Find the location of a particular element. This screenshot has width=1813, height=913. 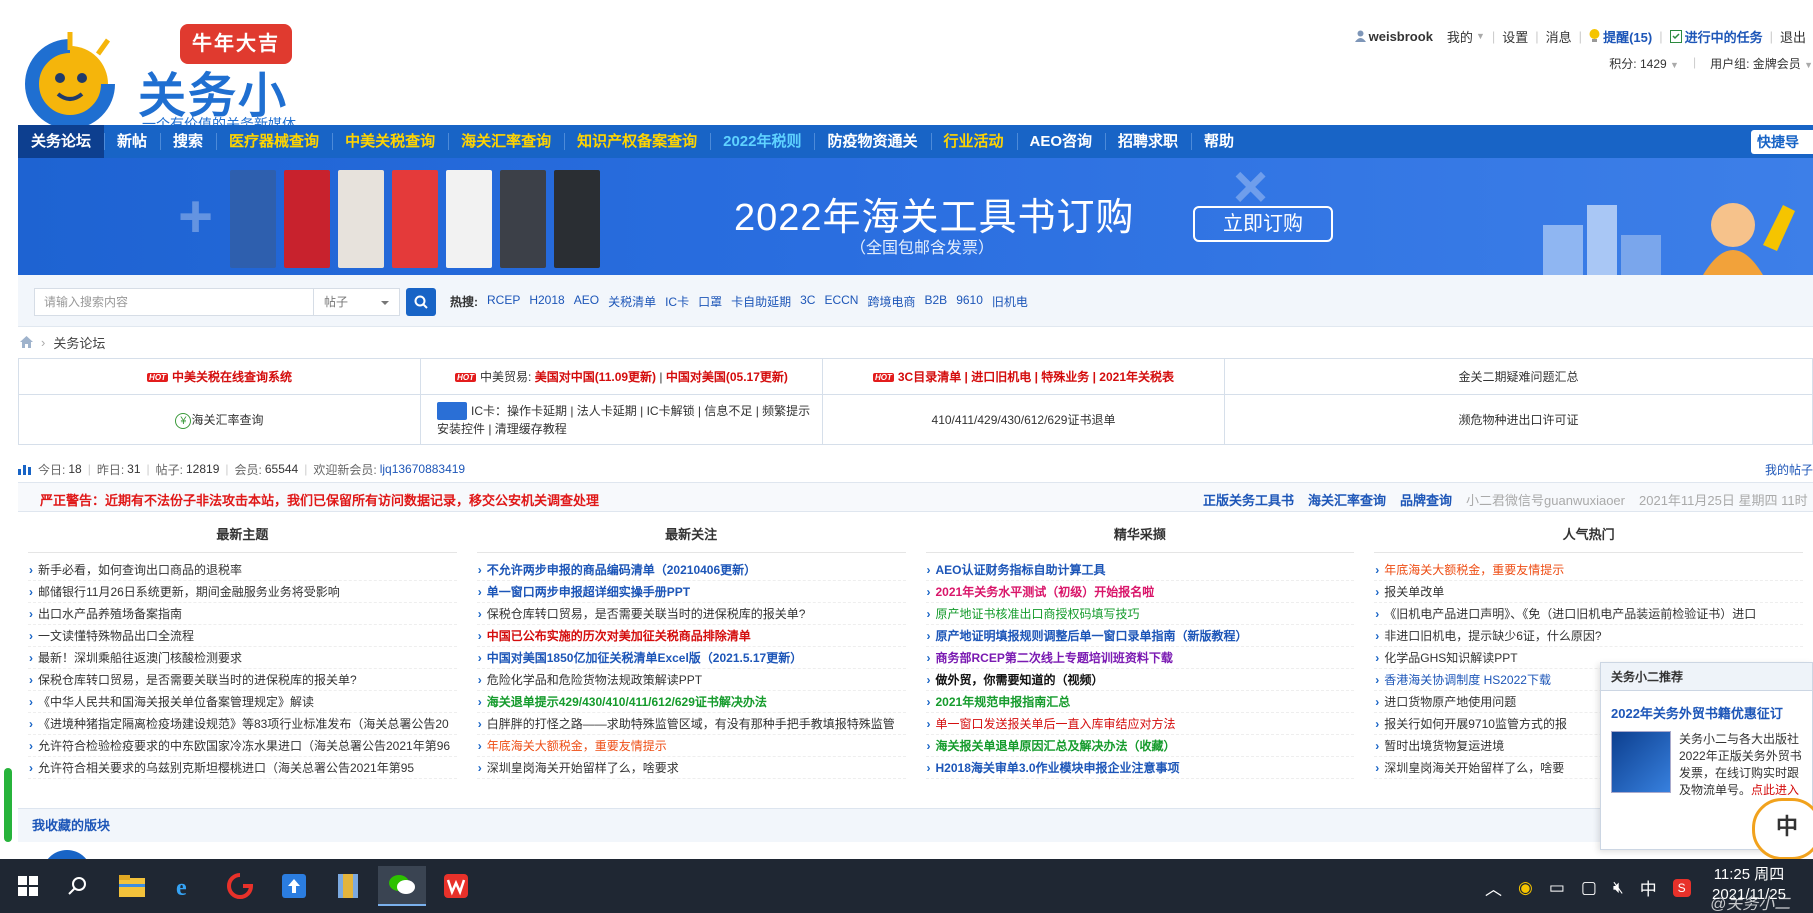

topic-list-item: 海关退单提示429/430/410/411/612/629证书解决办法 is located at coordinates (691, 702).